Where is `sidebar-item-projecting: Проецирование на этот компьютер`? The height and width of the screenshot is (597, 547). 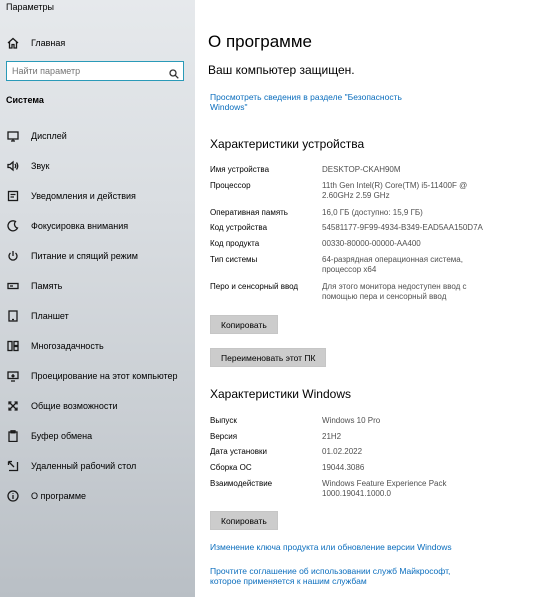
sidebar-item-projecting: Проецирование на этот компьютер is located at coordinates (97, 376).